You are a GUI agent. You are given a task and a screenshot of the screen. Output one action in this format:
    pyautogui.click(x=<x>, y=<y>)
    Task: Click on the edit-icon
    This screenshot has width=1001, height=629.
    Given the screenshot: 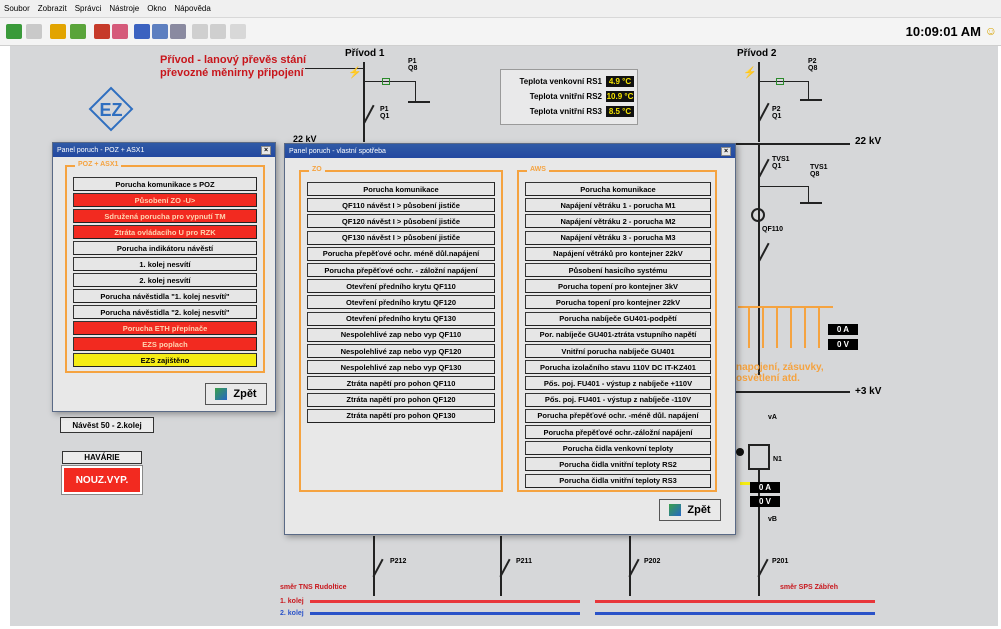 What is the action you would take?
    pyautogui.click(x=200, y=31)
    